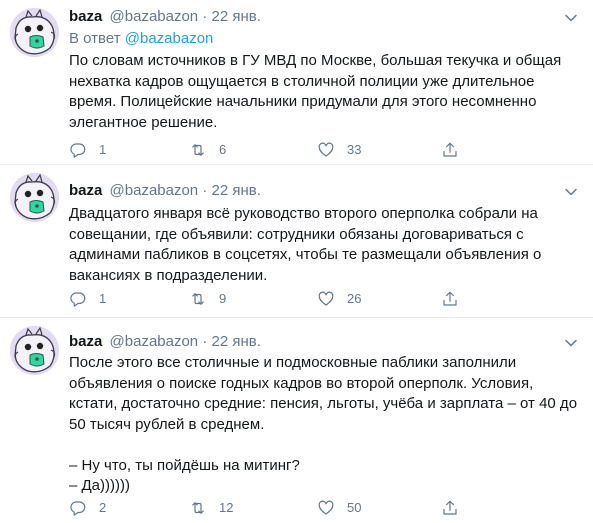 This screenshot has height=523, width=593. I want to click on like-button: 50, so click(339, 508).